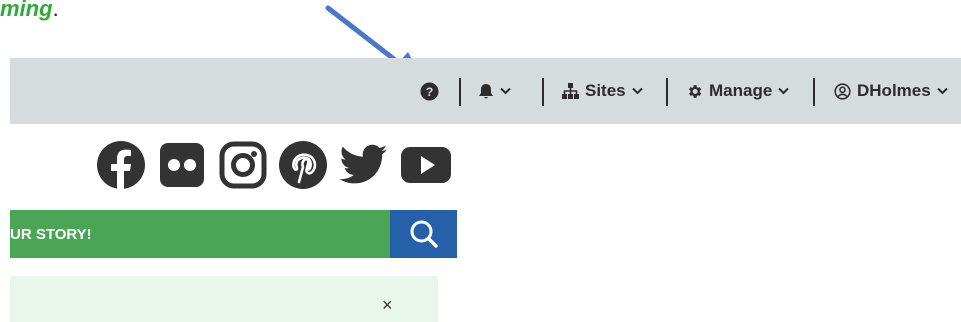 The height and width of the screenshot is (322, 961). Describe the element at coordinates (243, 165) in the screenshot. I see `instagram-icon` at that location.